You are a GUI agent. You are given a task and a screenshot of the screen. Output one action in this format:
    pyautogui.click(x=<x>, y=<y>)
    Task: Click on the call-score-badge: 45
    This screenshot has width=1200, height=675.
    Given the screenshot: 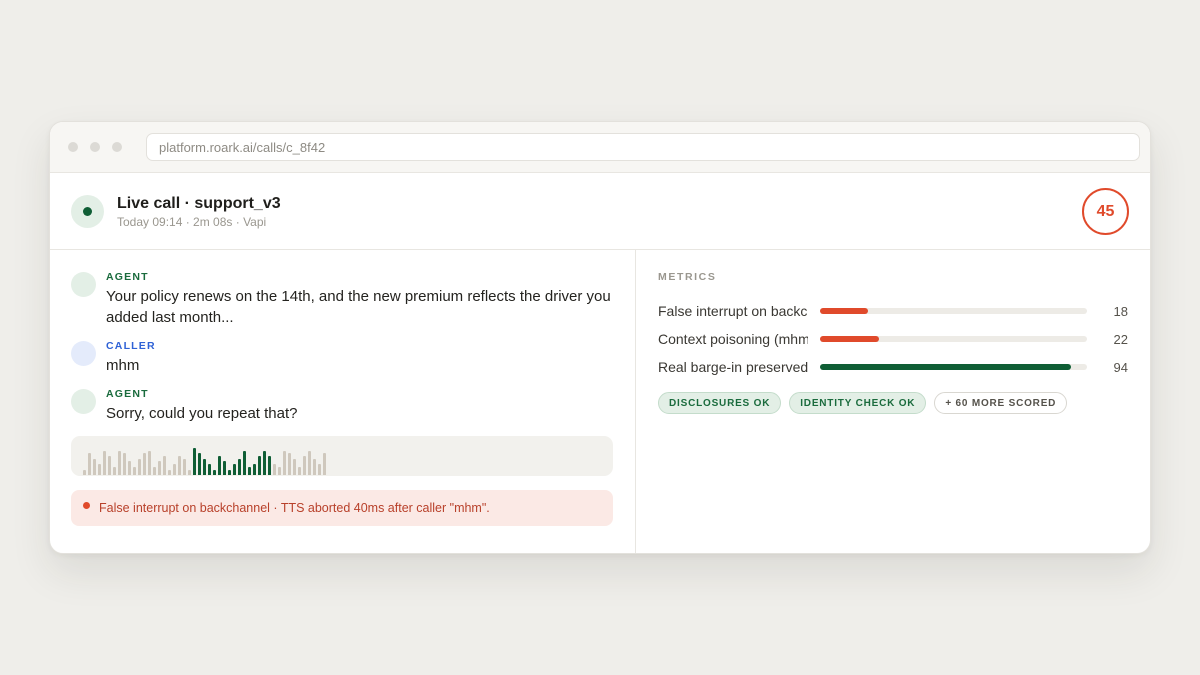 What is the action you would take?
    pyautogui.click(x=1105, y=211)
    